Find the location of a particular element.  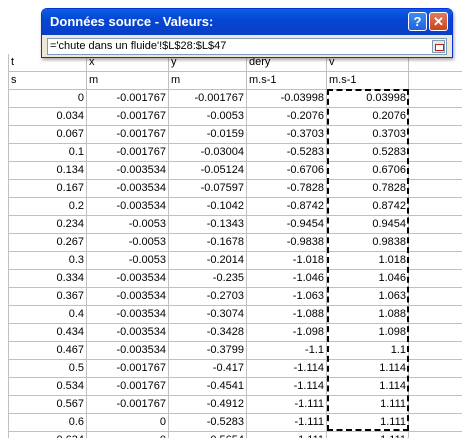

table-cell: -0.1678 is located at coordinates (208, 243).